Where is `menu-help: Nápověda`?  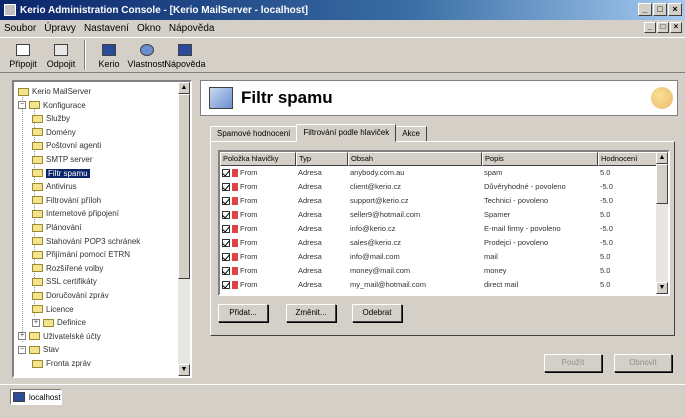
menu-help: Nápověda is located at coordinates (192, 28).